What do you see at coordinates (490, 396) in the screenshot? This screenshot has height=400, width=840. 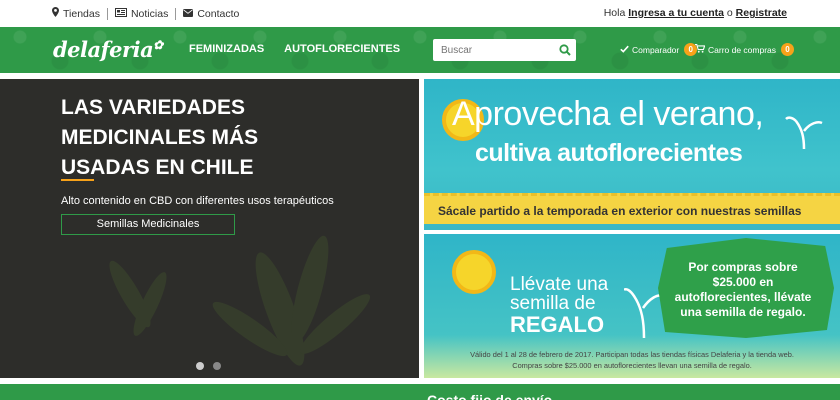 I see `shipping-text: Costo fijo de envío` at bounding box center [490, 396].